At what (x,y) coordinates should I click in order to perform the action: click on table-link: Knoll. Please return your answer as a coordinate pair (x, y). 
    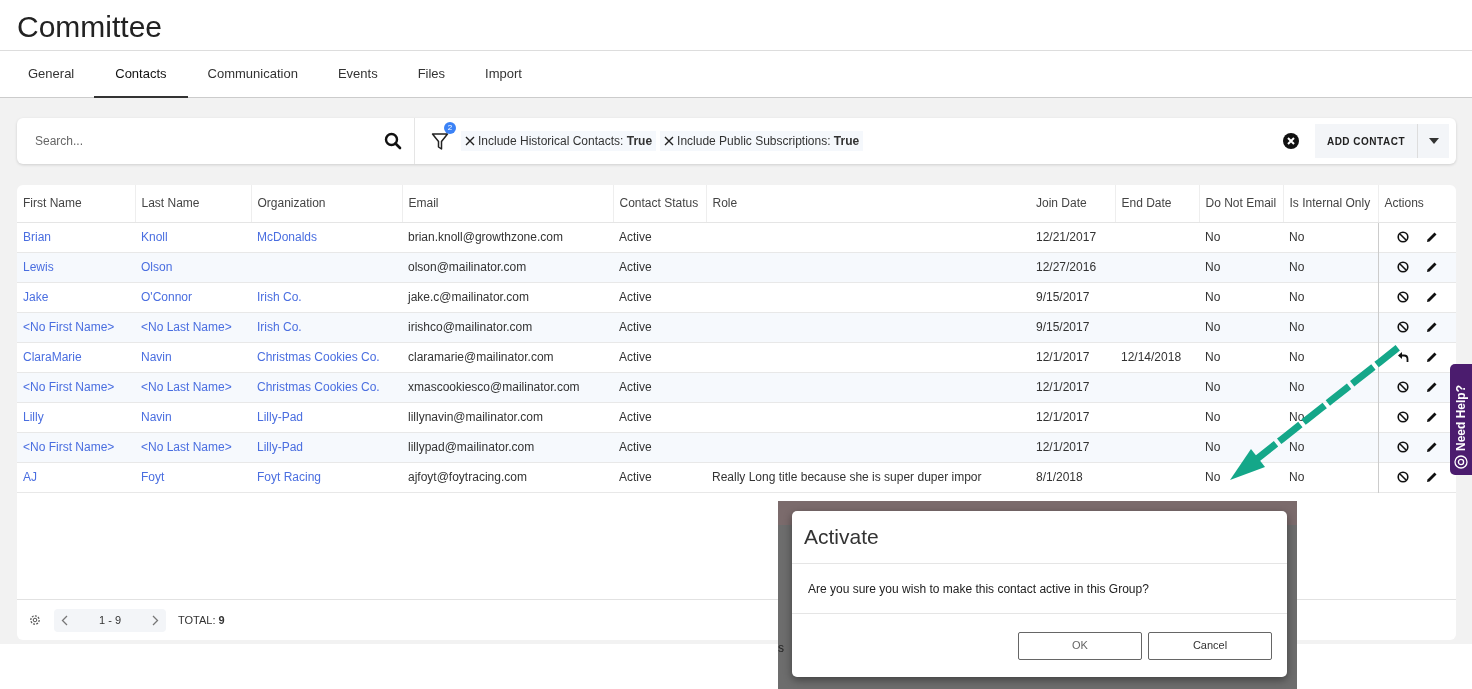
    Looking at the image, I should click on (193, 237).